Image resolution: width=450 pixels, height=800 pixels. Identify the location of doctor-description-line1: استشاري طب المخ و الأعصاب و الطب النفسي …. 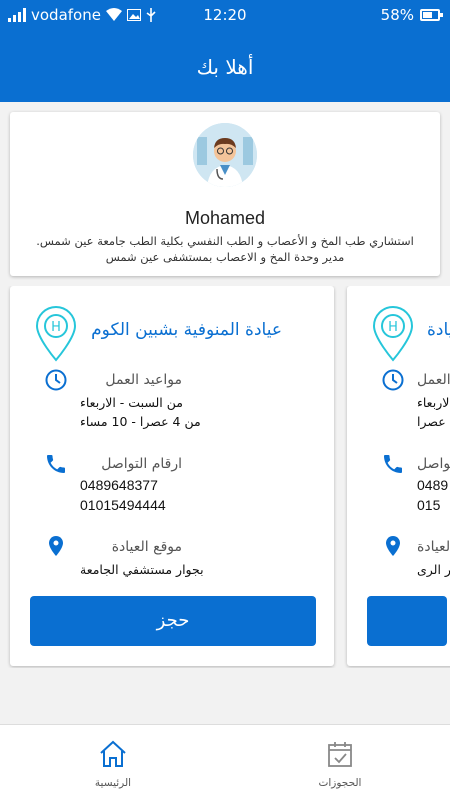
(225, 241).